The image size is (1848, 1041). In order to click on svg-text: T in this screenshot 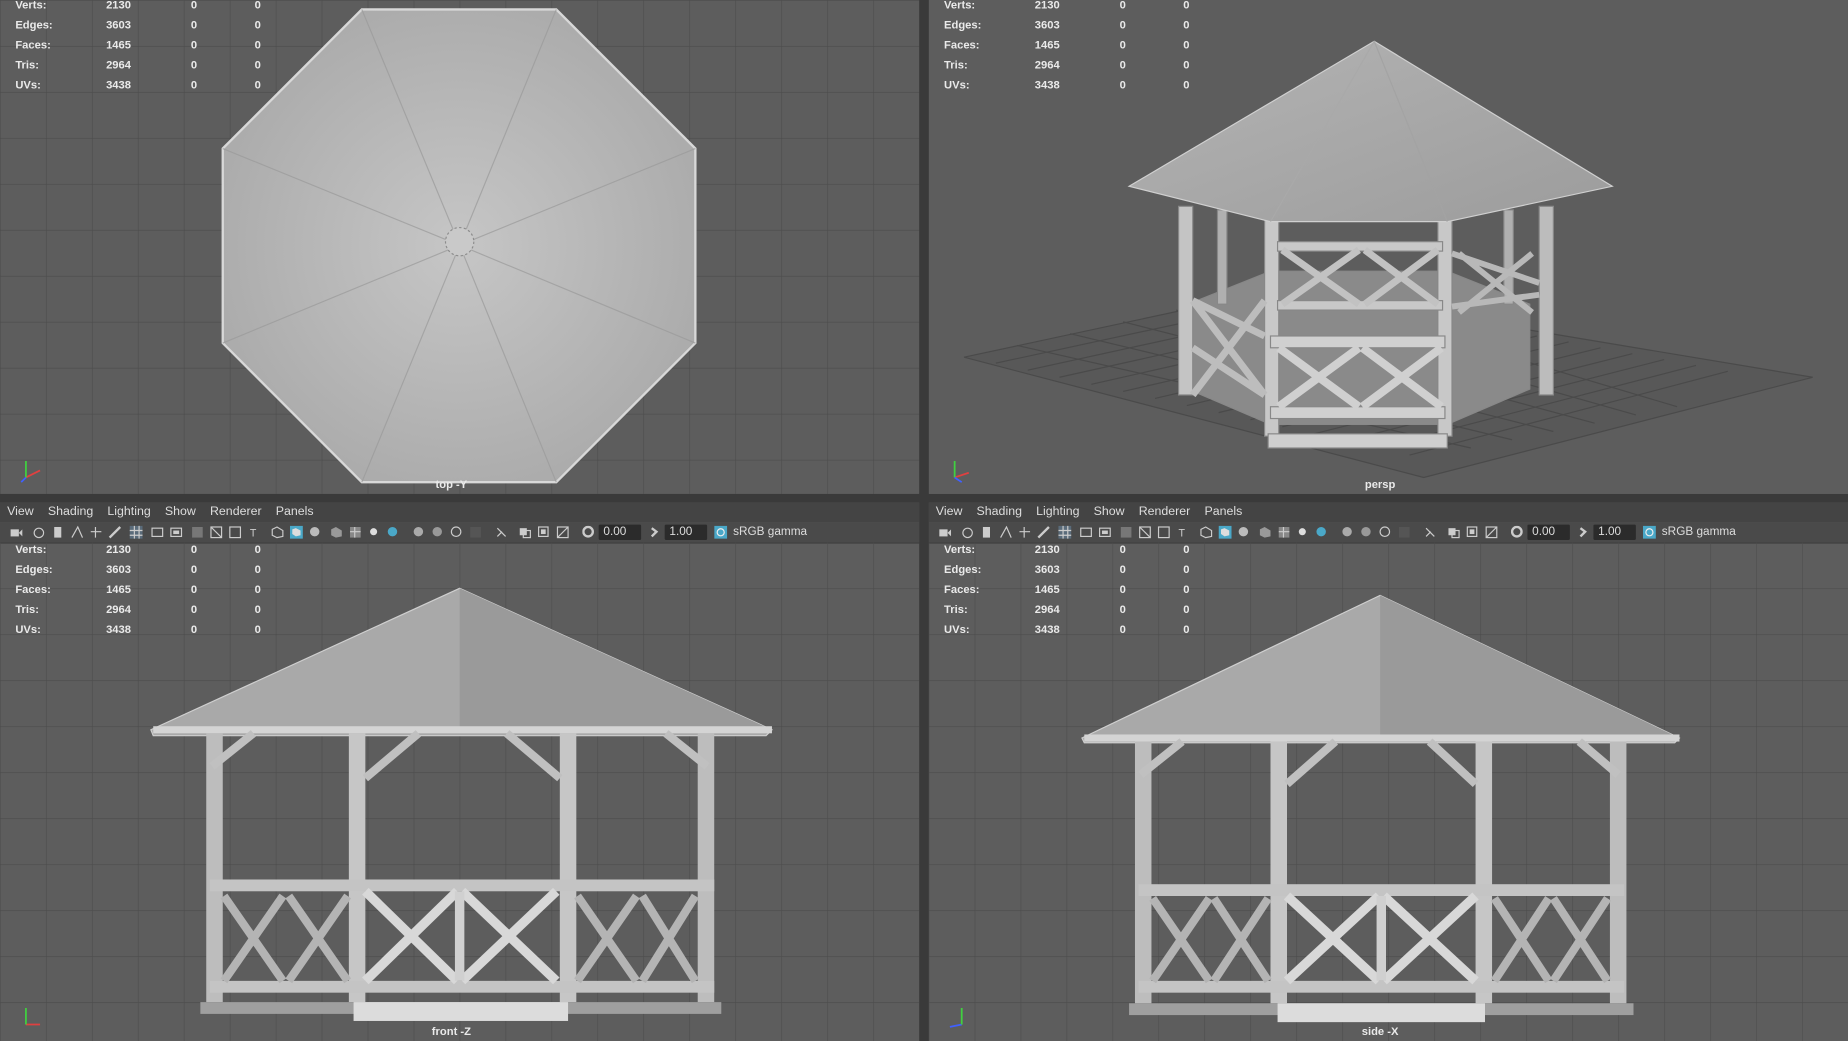, I will do `click(1182, 532)`.